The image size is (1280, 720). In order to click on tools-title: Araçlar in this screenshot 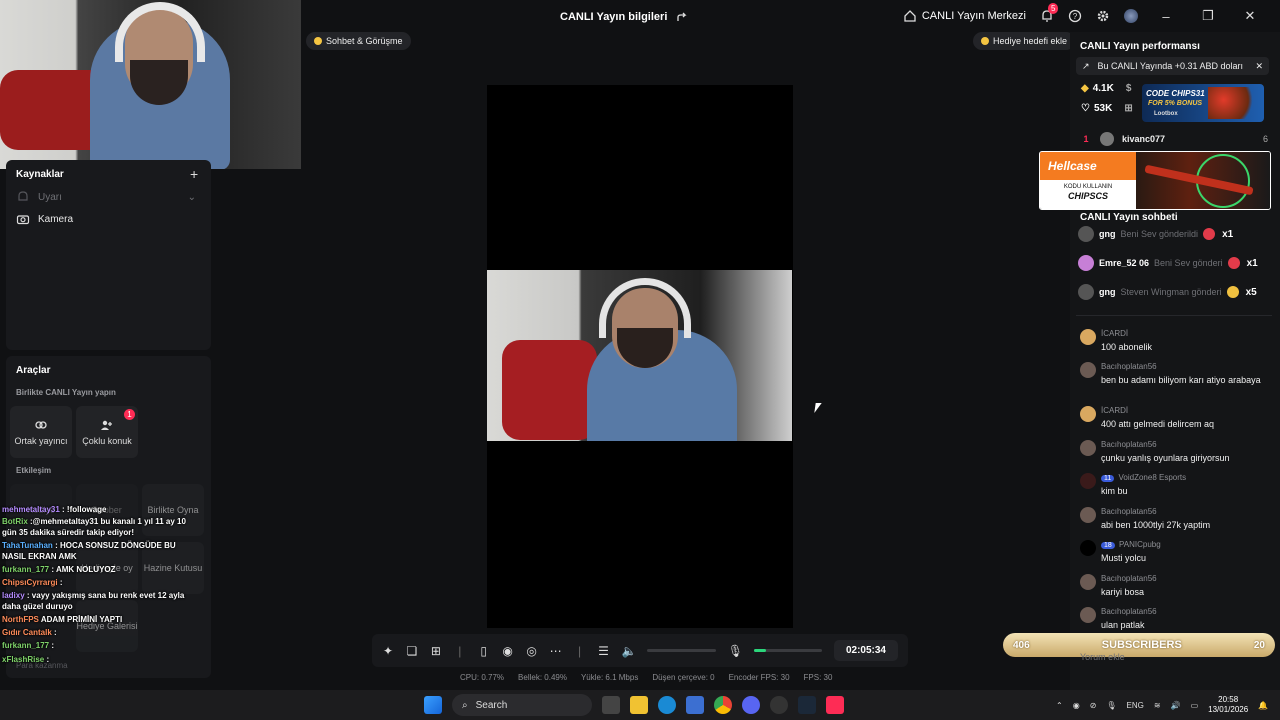, I will do `click(33, 370)`.